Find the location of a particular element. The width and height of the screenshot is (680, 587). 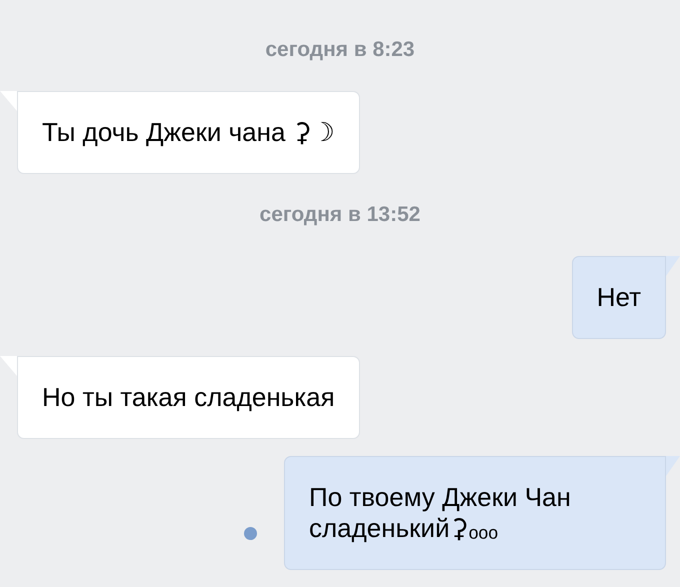

date-label: сегодня в 13:52 is located at coordinates (340, 215).